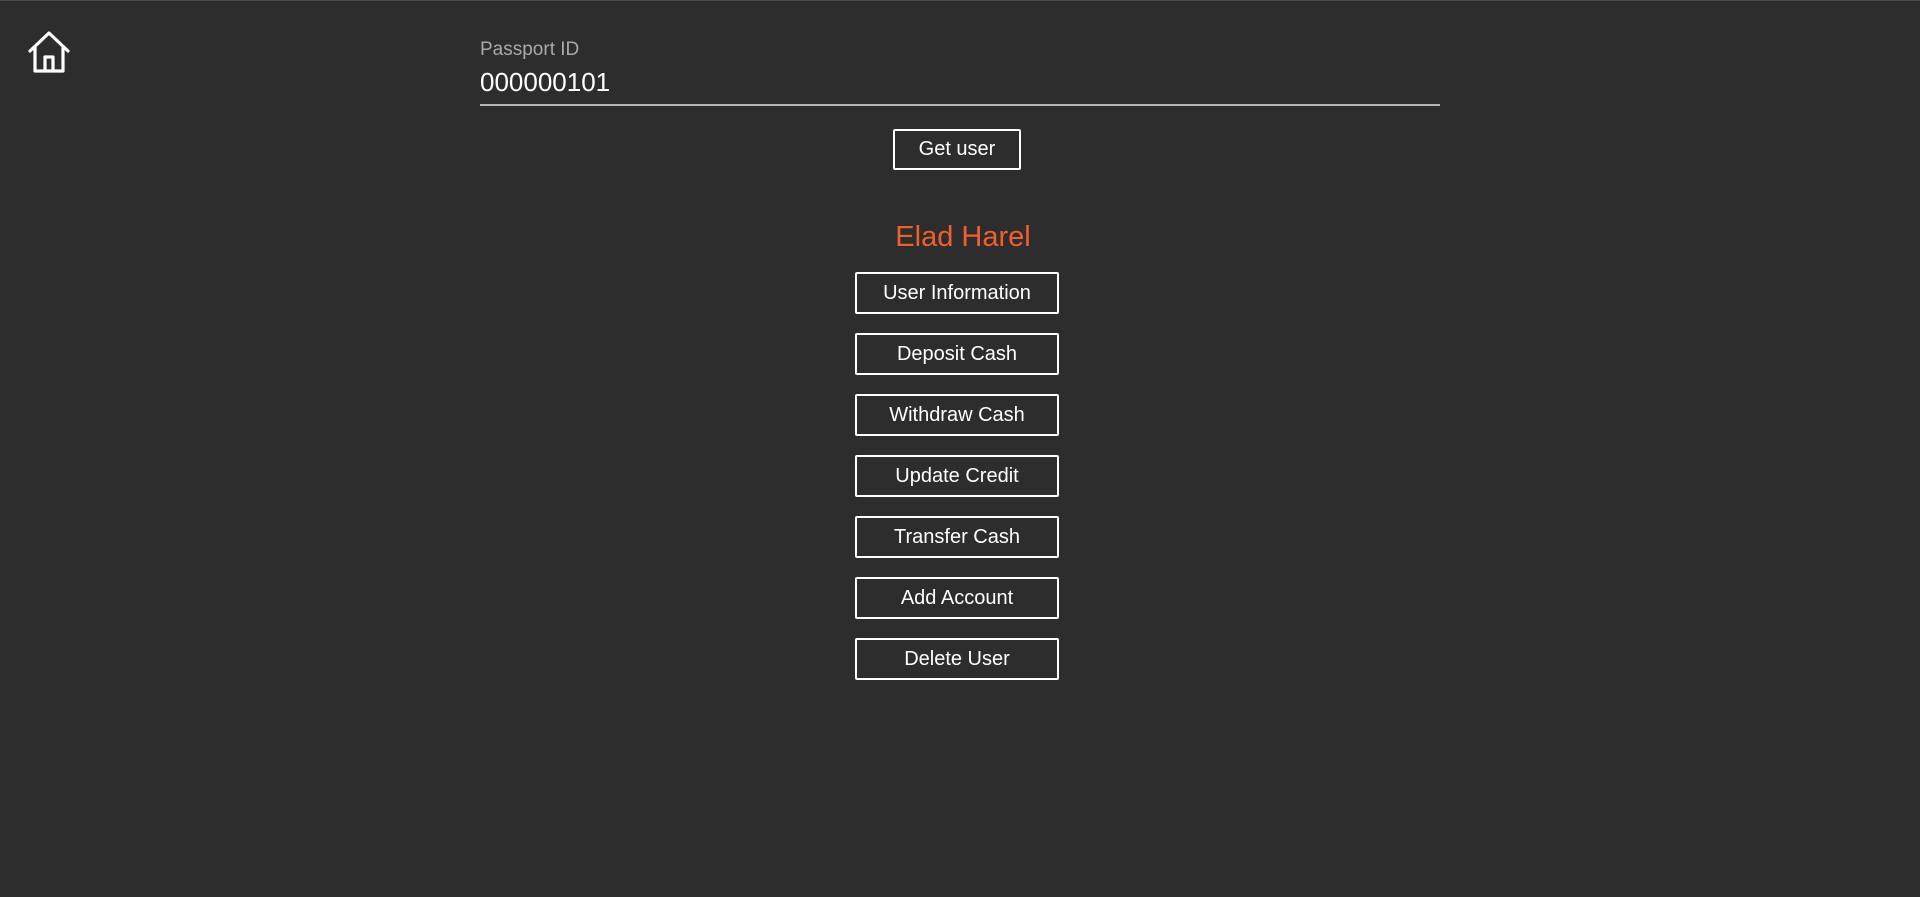 The height and width of the screenshot is (897, 1920). I want to click on delete-user-button: Delete User, so click(957, 659).